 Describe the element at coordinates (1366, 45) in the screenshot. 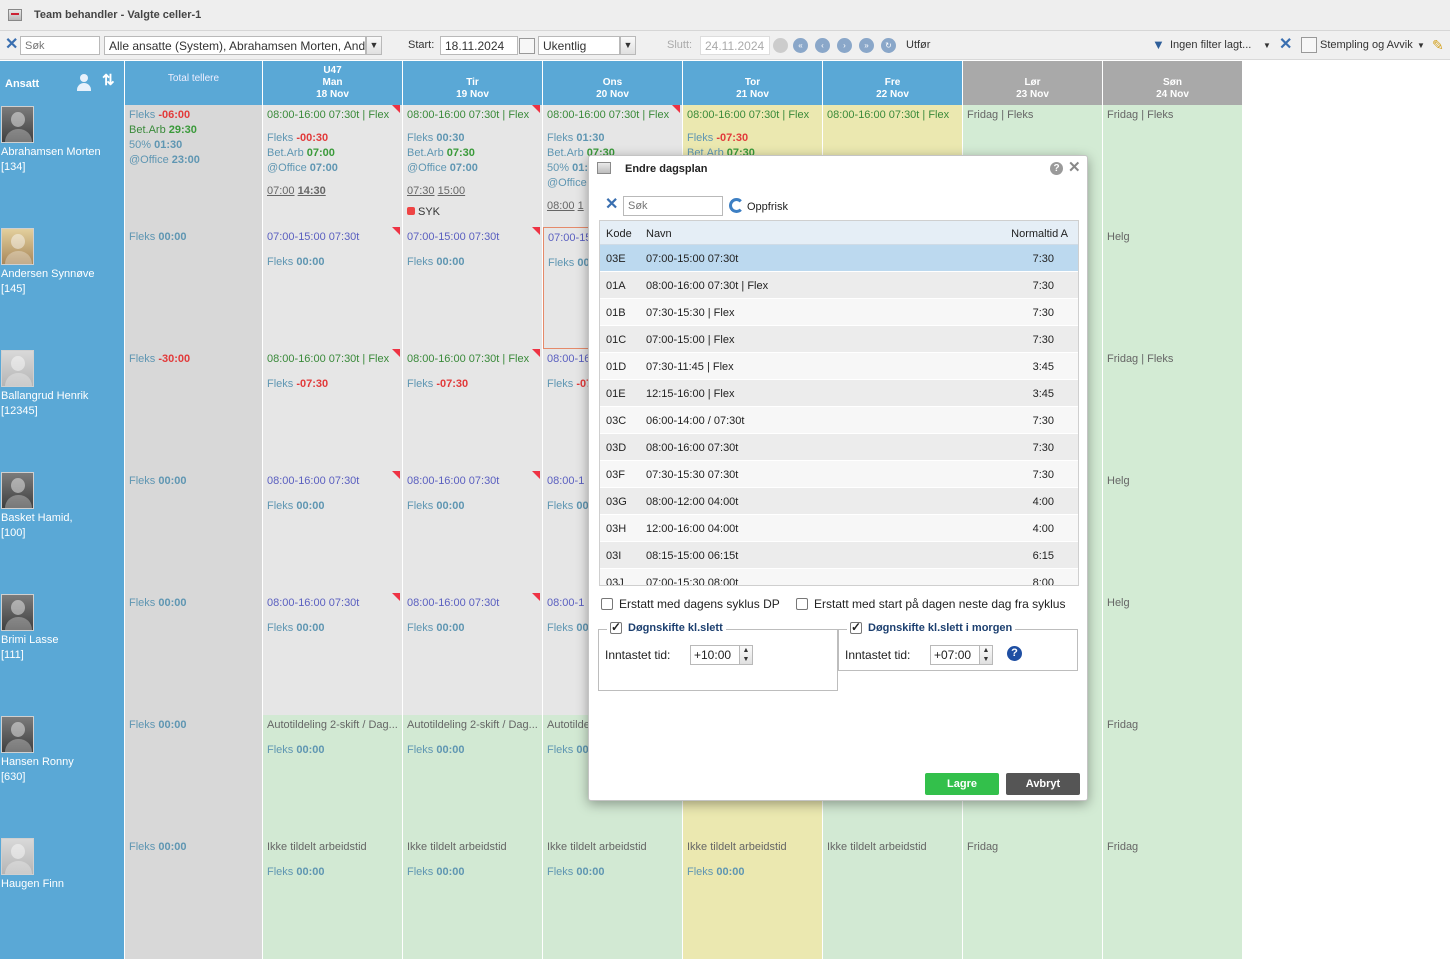

I see `stamping-dropdown: Stempling og Avvik` at that location.